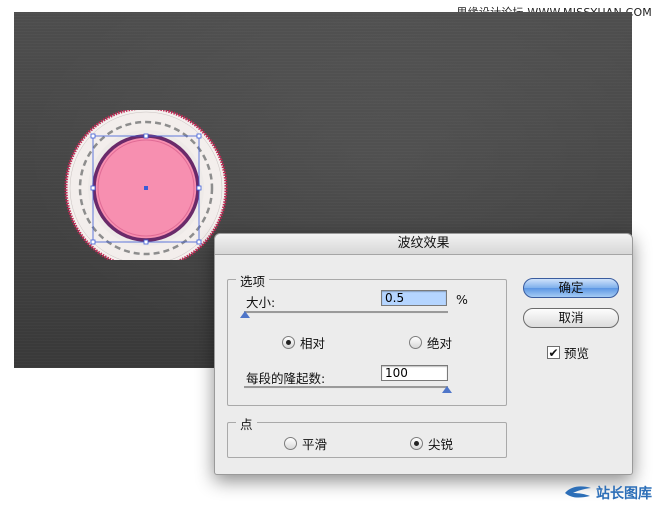 This screenshot has width=664, height=509. Describe the element at coordinates (624, 494) in the screenshot. I see `logo-text: 站长图库` at that location.